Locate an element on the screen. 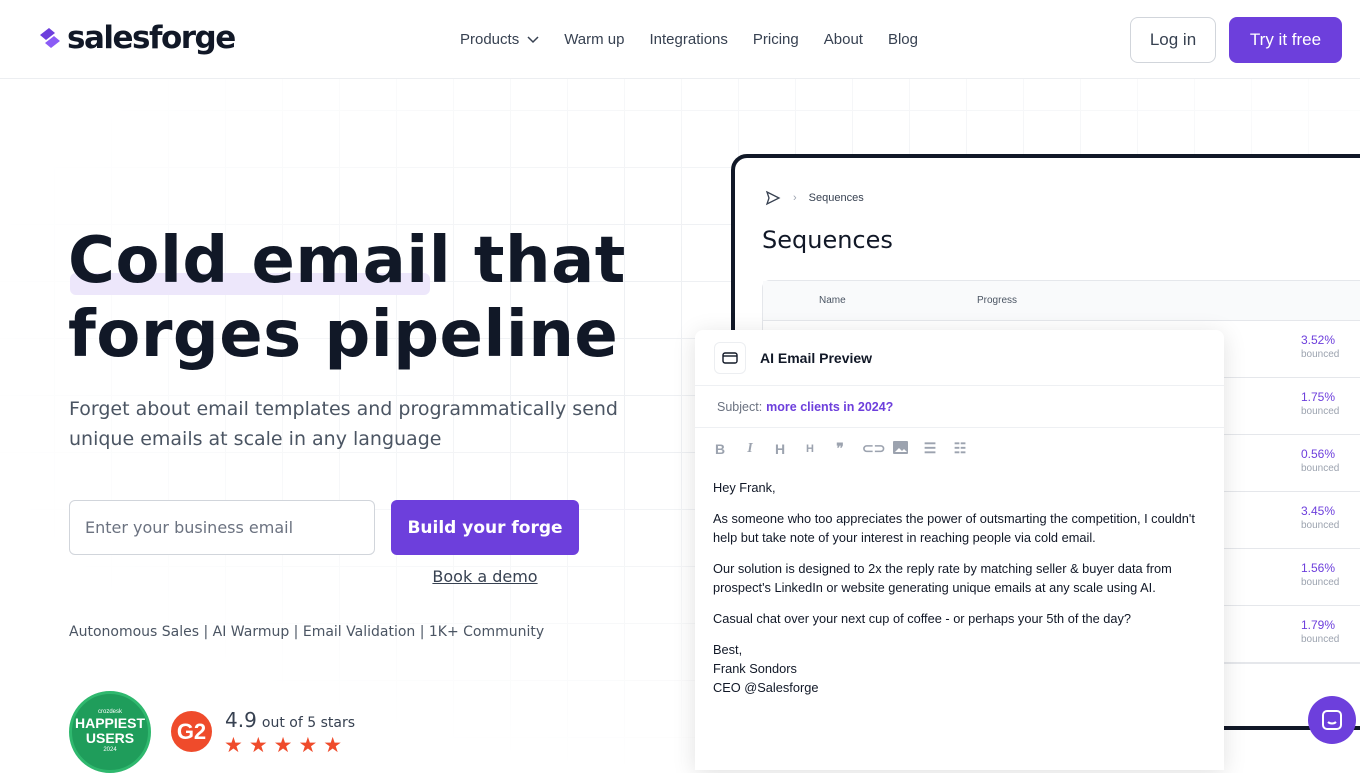 The height and width of the screenshot is (773, 1360). logo: salesforge is located at coordinates (136, 38).